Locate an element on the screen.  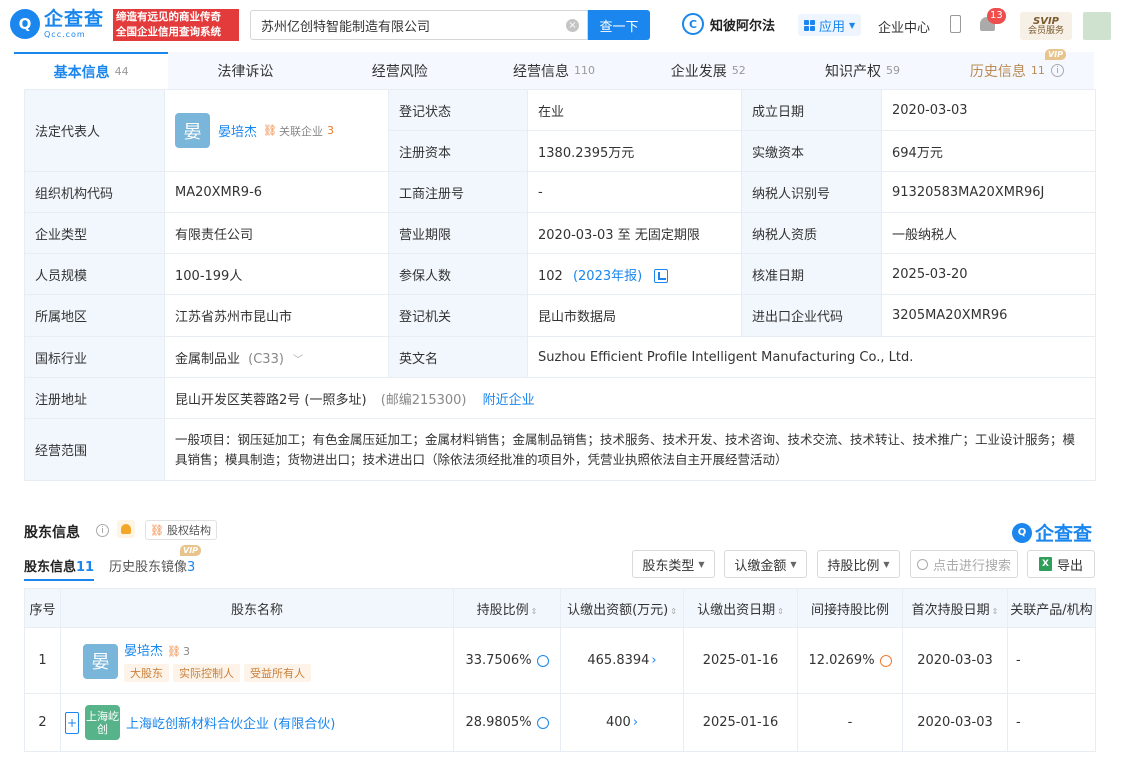
legal-rep-avatar: 晏 is located at coordinates (192, 130).